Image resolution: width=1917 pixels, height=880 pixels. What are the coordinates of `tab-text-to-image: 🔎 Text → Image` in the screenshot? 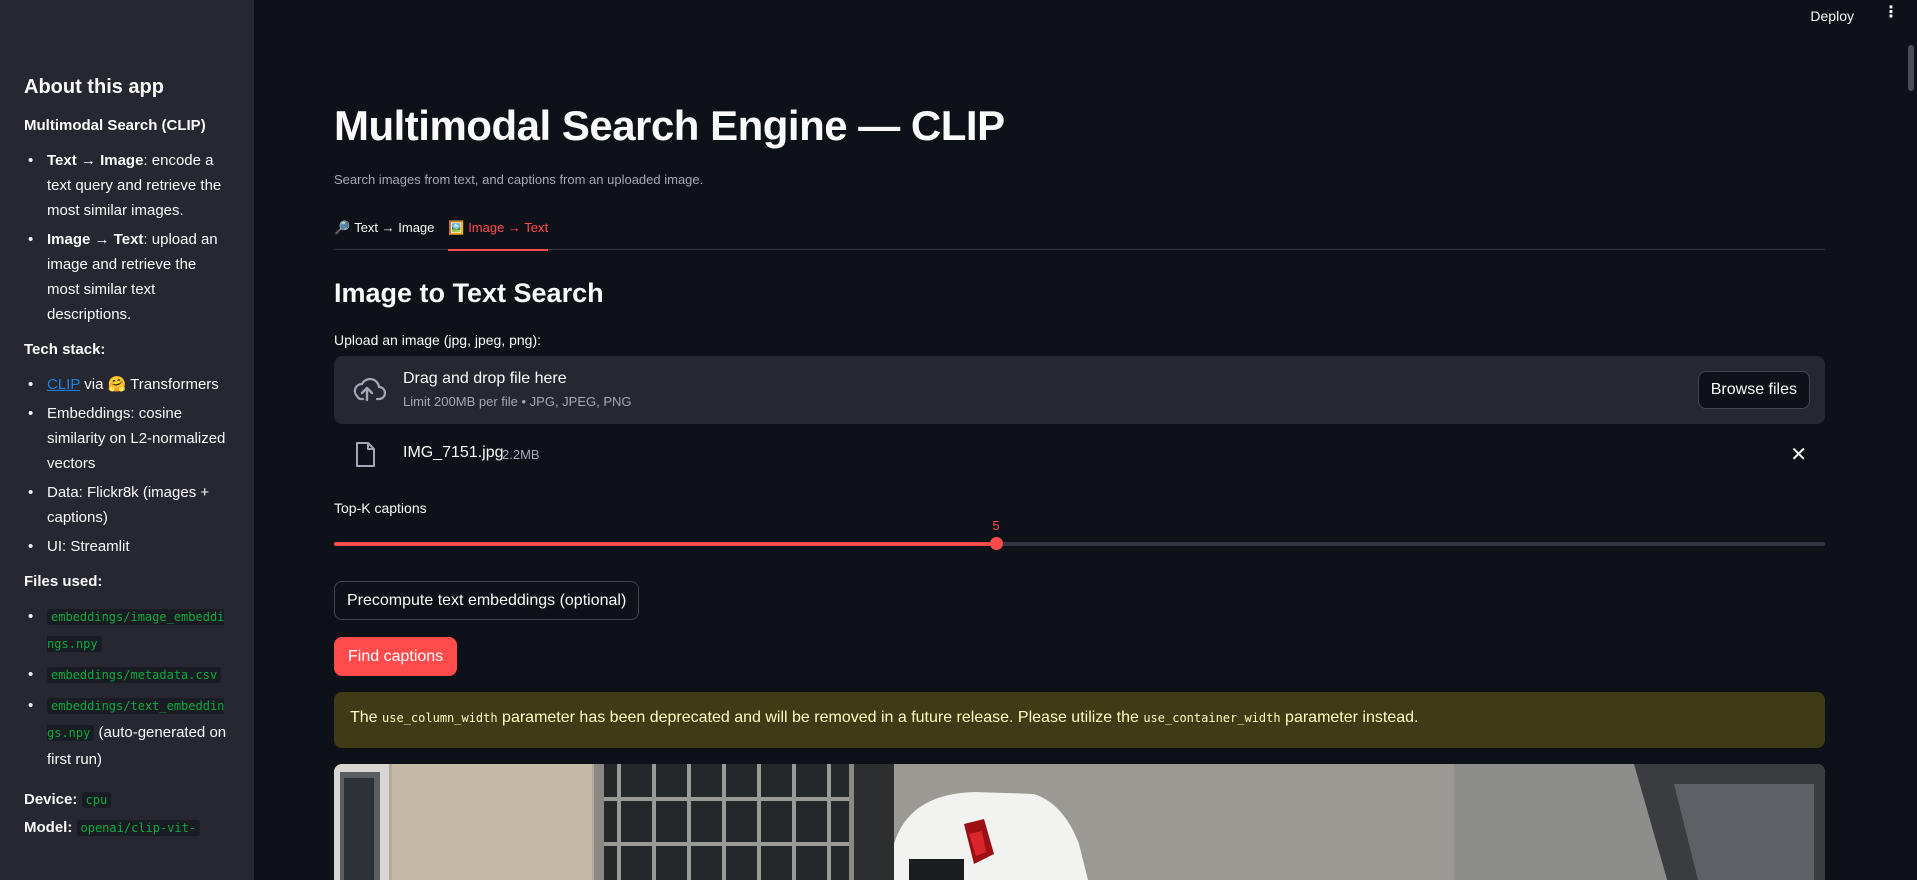 It's located at (384, 233).